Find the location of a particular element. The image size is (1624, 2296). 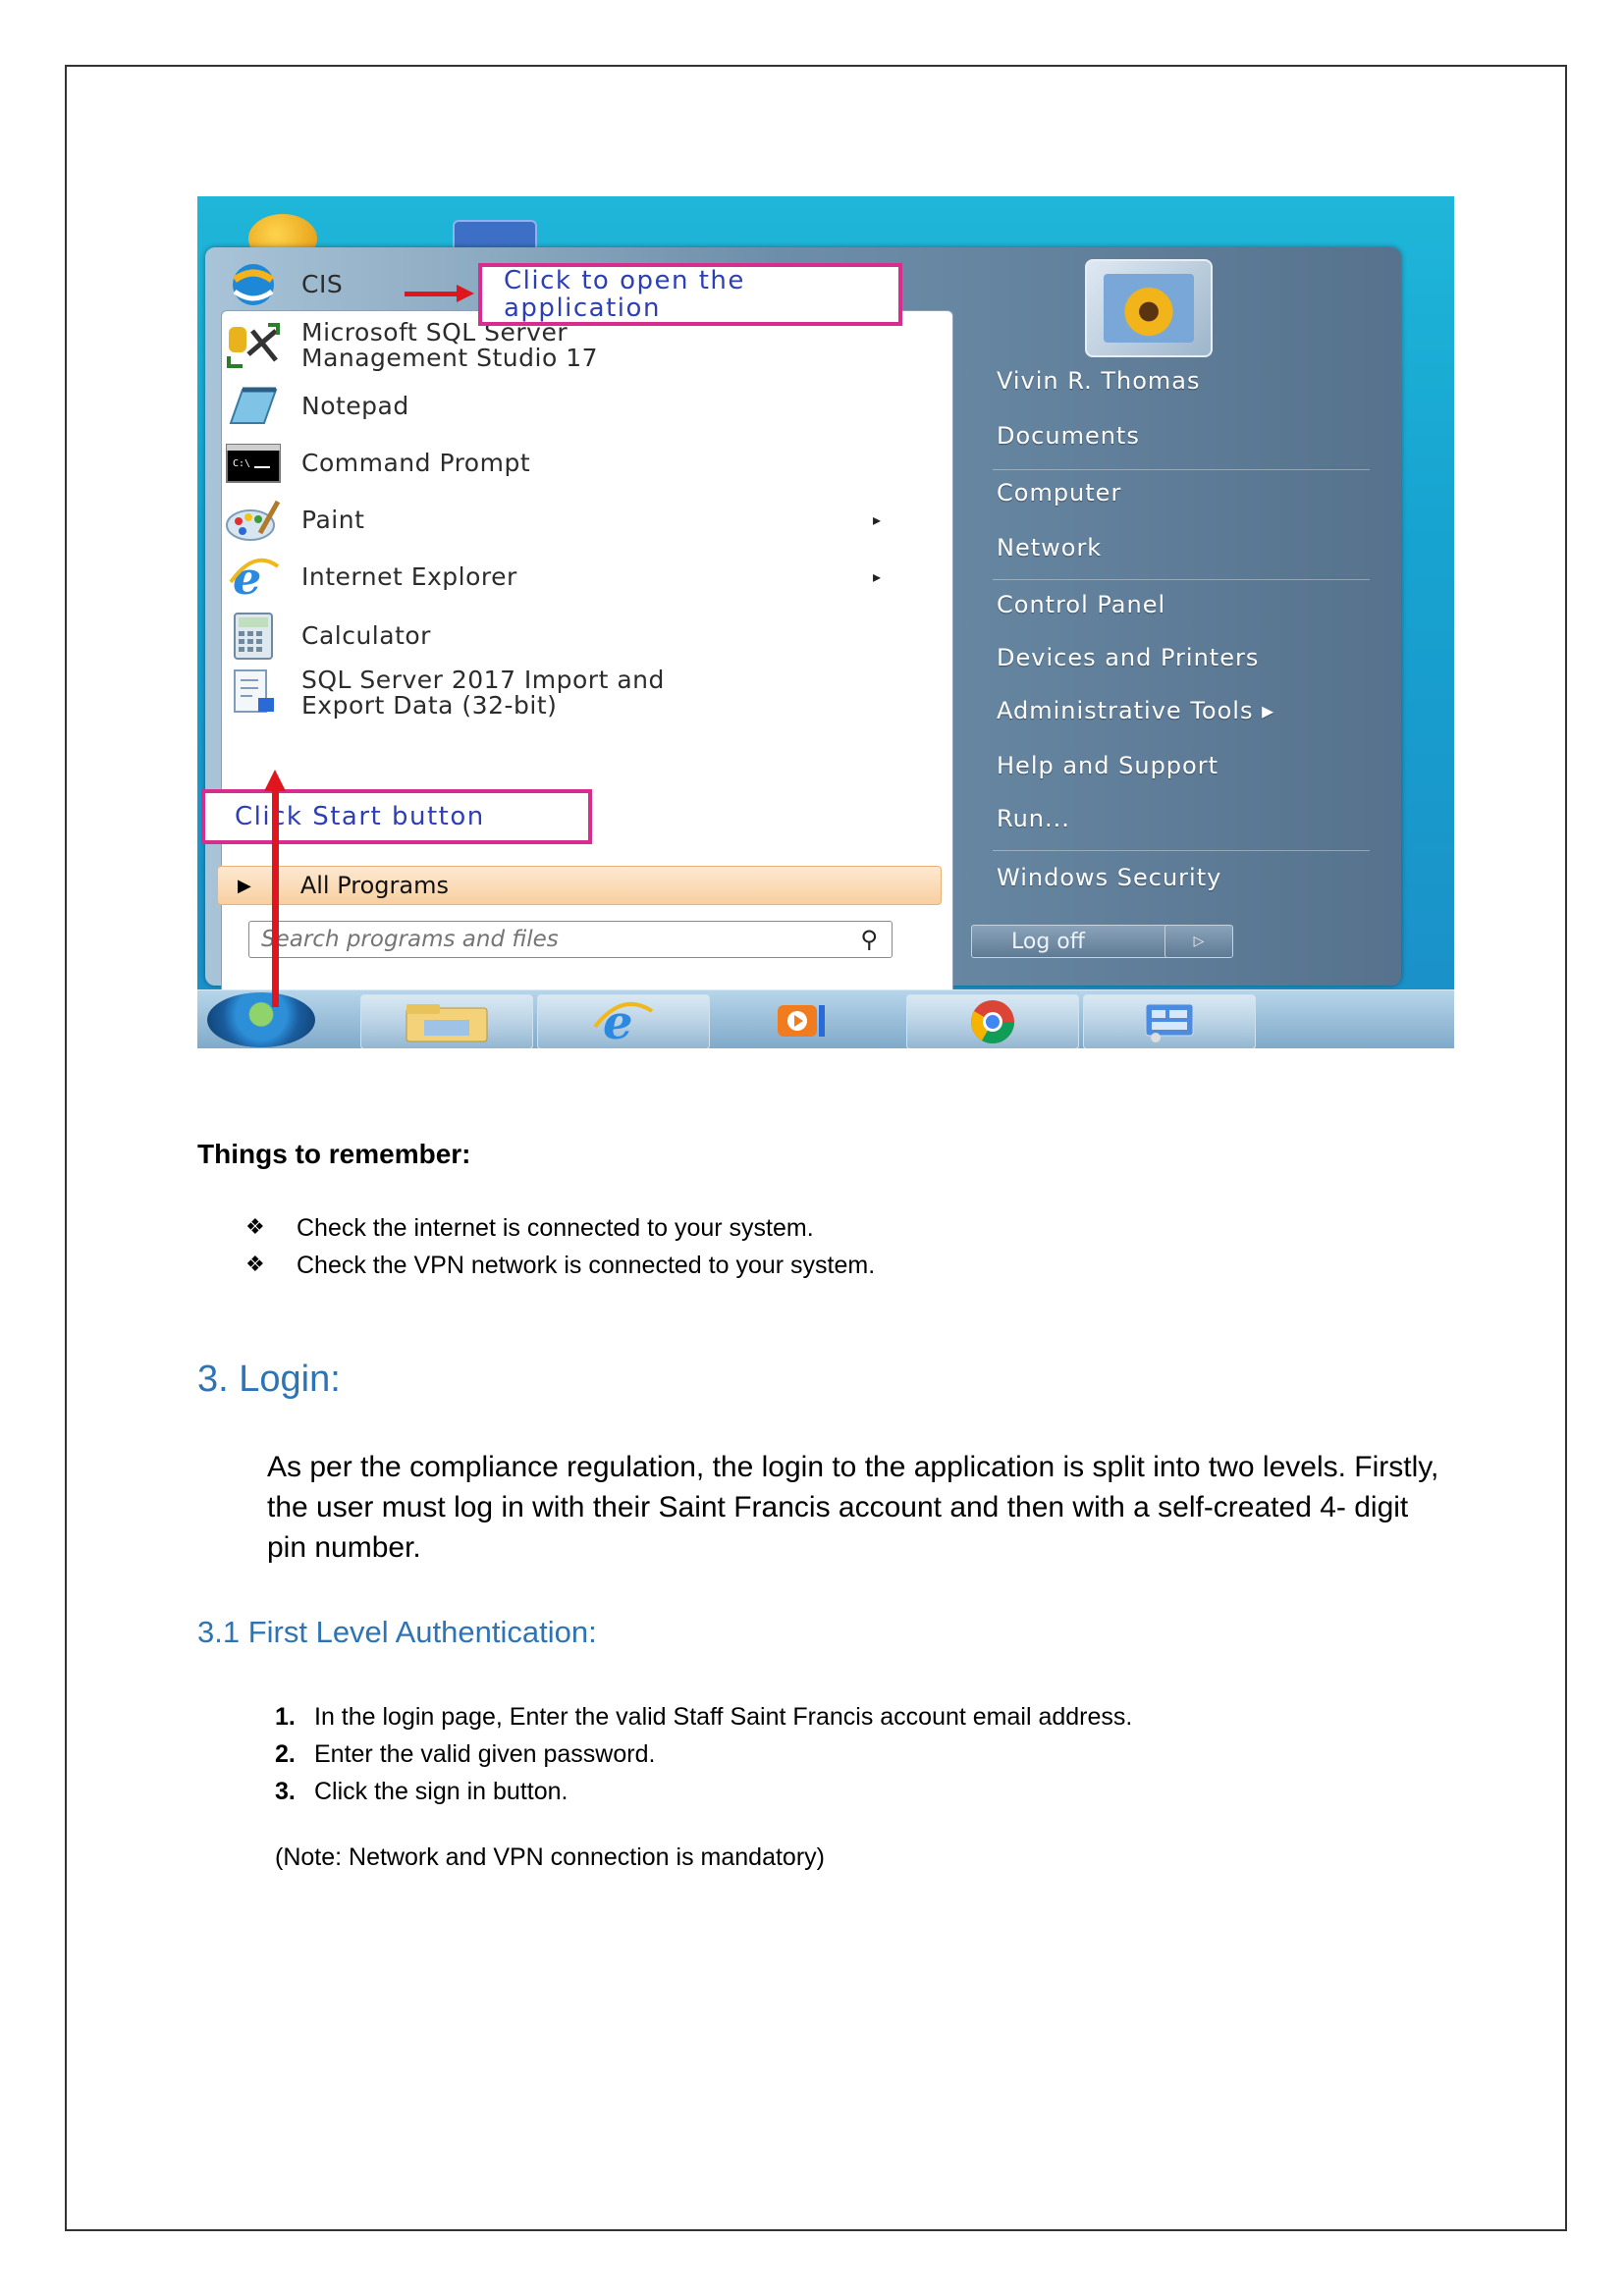

calculator-icon is located at coordinates (253, 636).